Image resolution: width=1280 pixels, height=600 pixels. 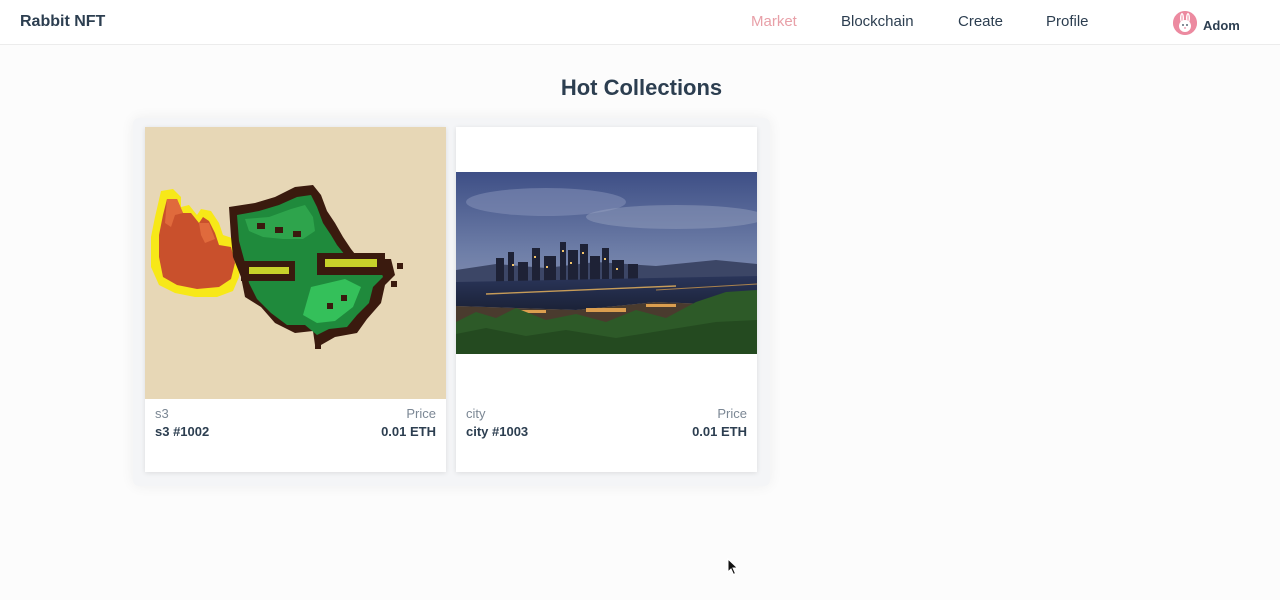 I want to click on card-token-name: city #1003, so click(x=497, y=431).